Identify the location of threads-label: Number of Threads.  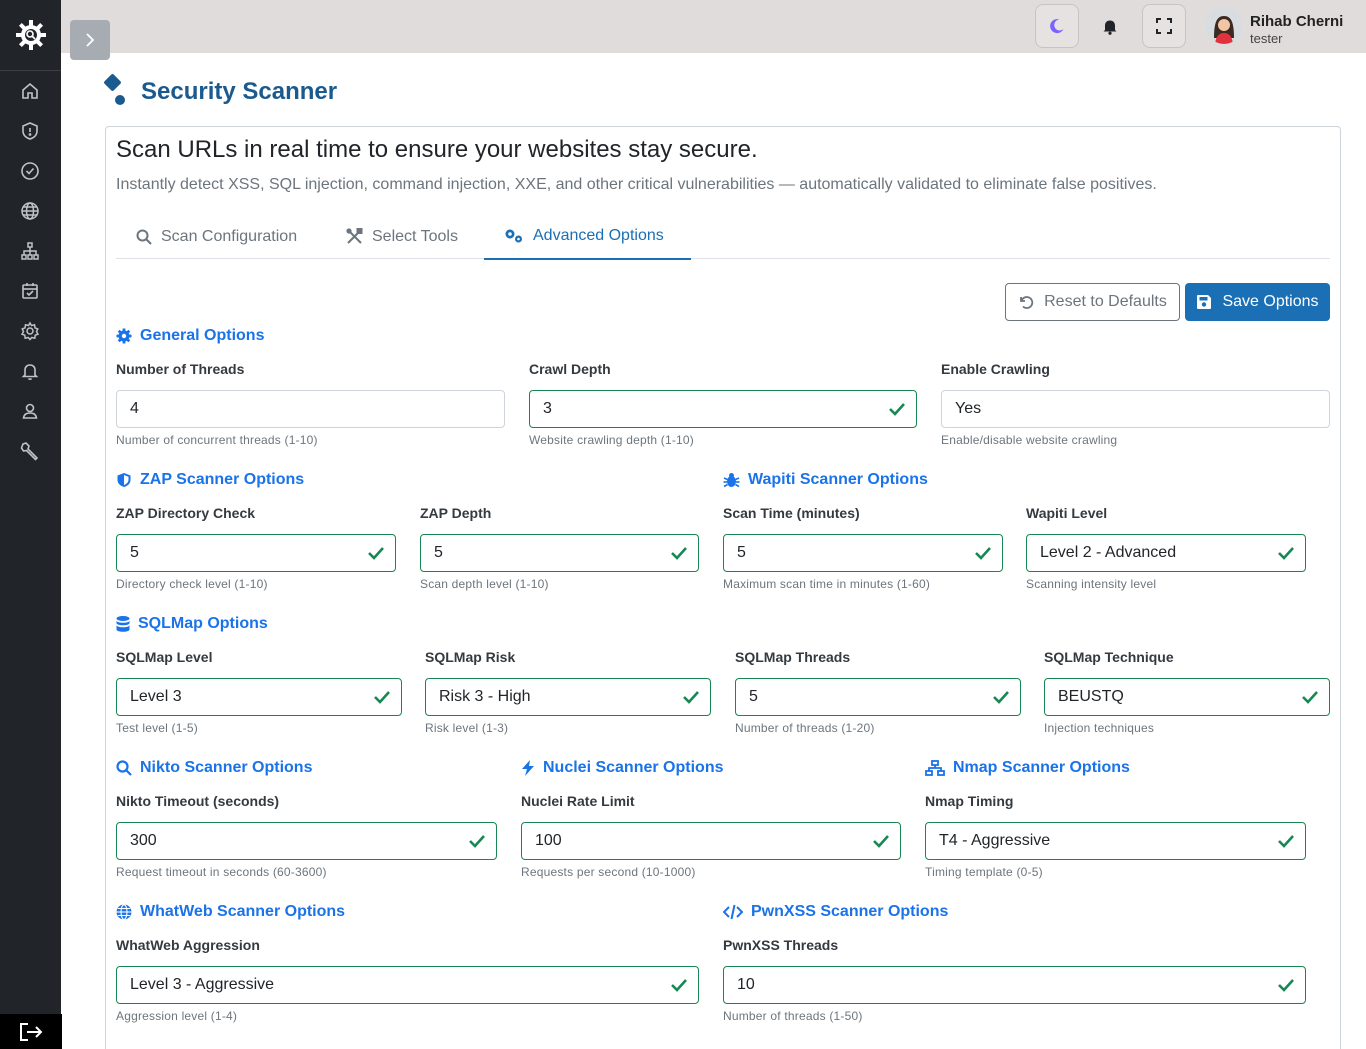
(180, 369).